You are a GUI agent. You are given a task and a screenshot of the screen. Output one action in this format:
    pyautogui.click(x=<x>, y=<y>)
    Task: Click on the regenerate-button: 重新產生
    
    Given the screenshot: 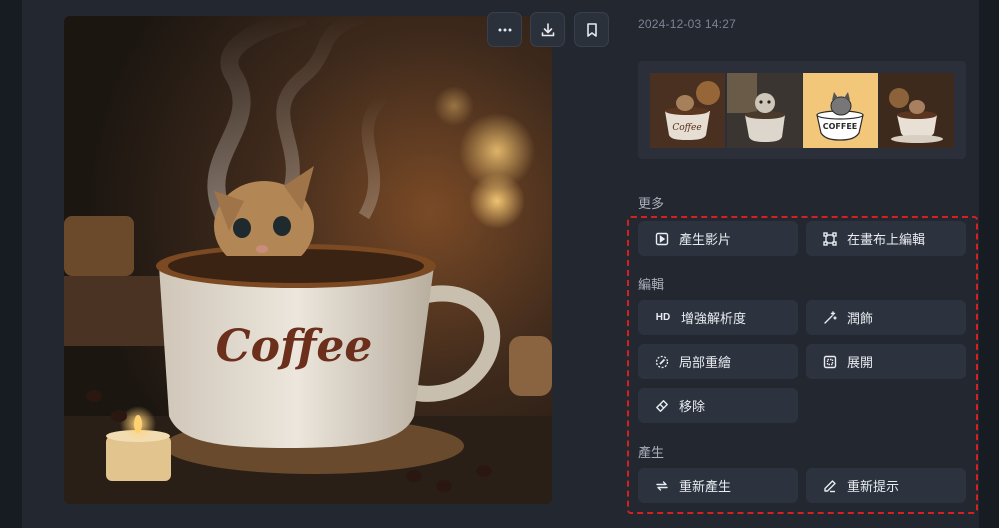 What is the action you would take?
    pyautogui.click(x=718, y=485)
    